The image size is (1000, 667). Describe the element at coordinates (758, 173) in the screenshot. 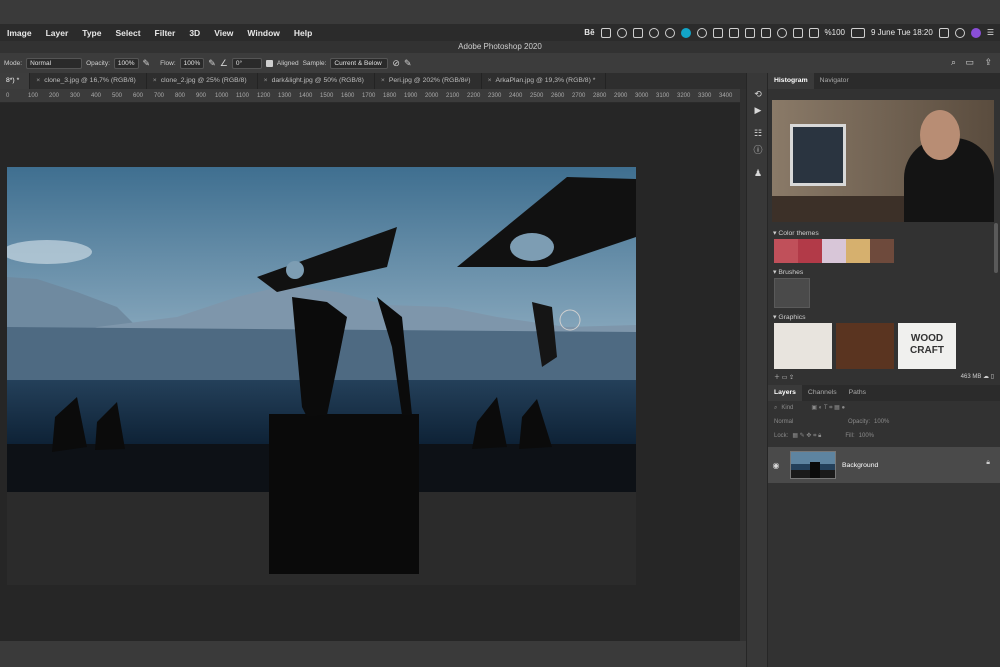

I see `stamp-icon: ♟` at that location.